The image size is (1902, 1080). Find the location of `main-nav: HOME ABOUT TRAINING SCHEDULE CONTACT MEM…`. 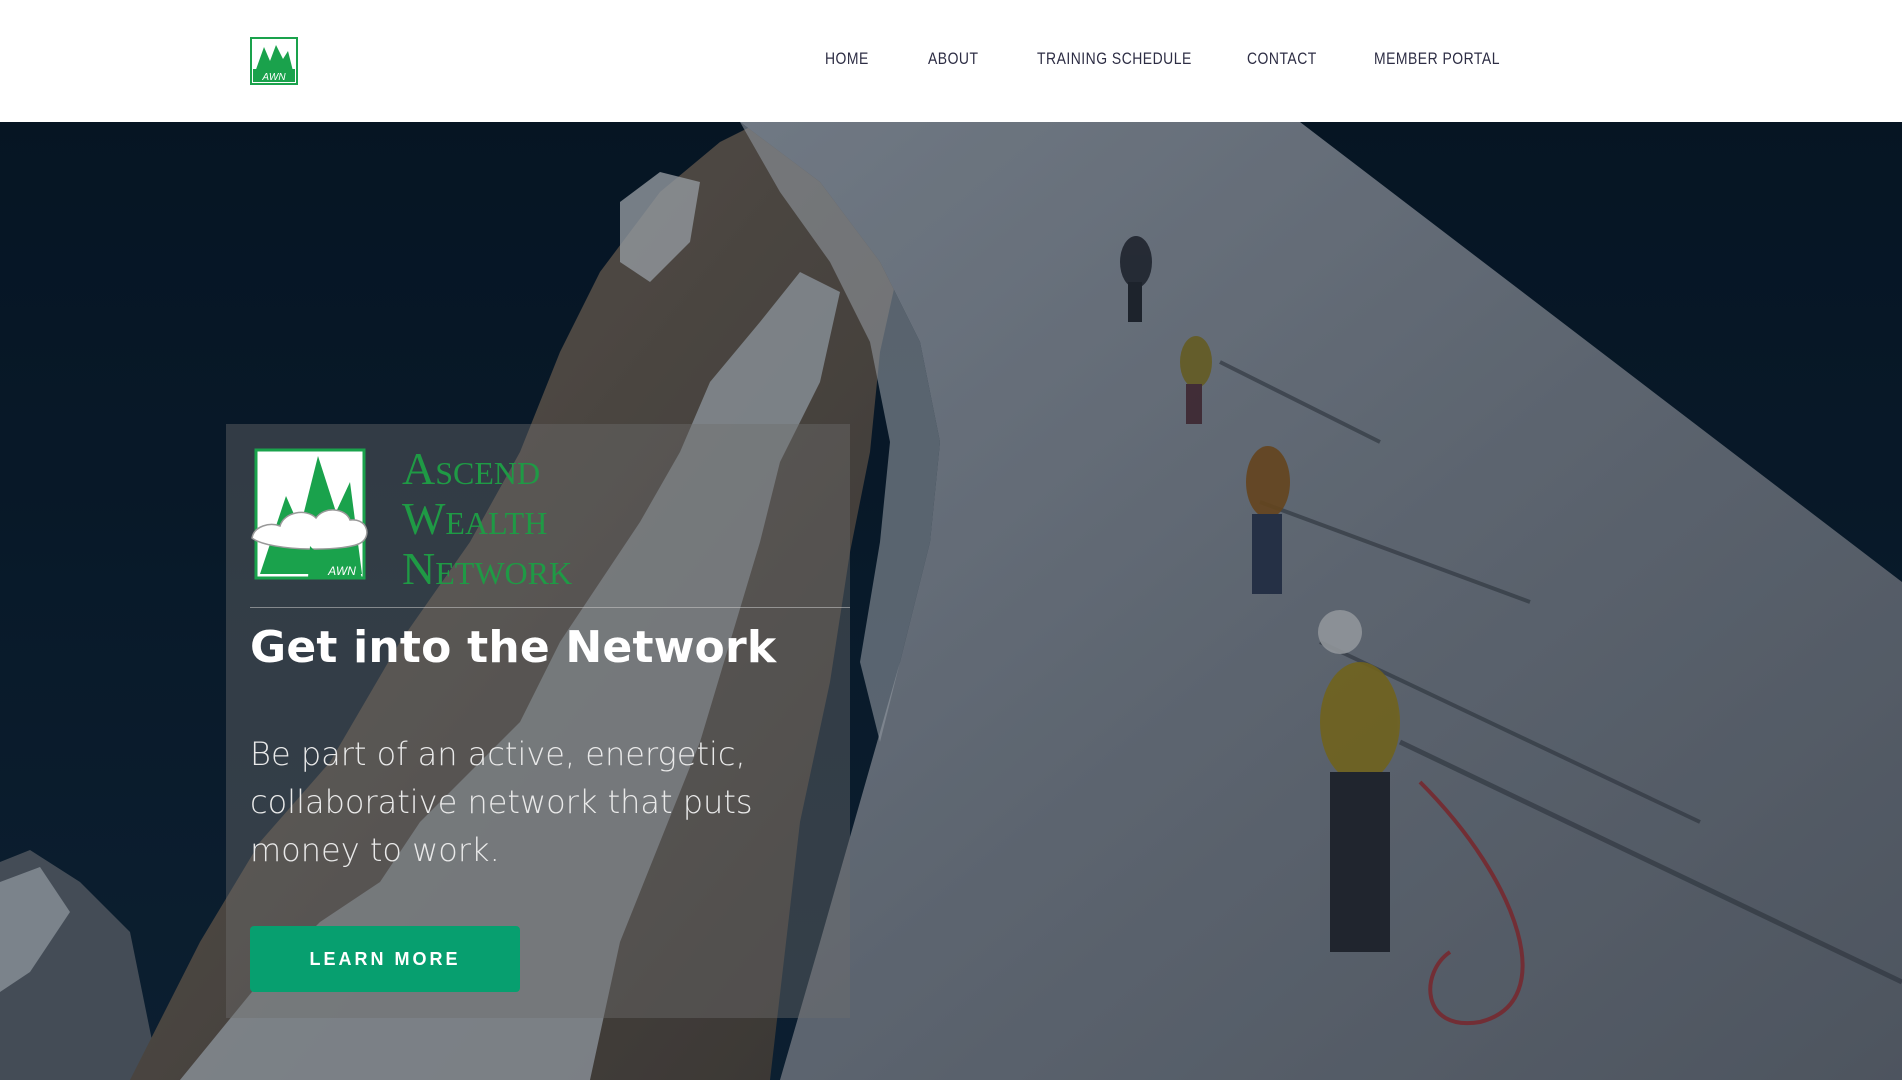

main-nav: HOME ABOUT TRAINING SCHEDULE CONTACT MEM… is located at coordinates (951, 61).